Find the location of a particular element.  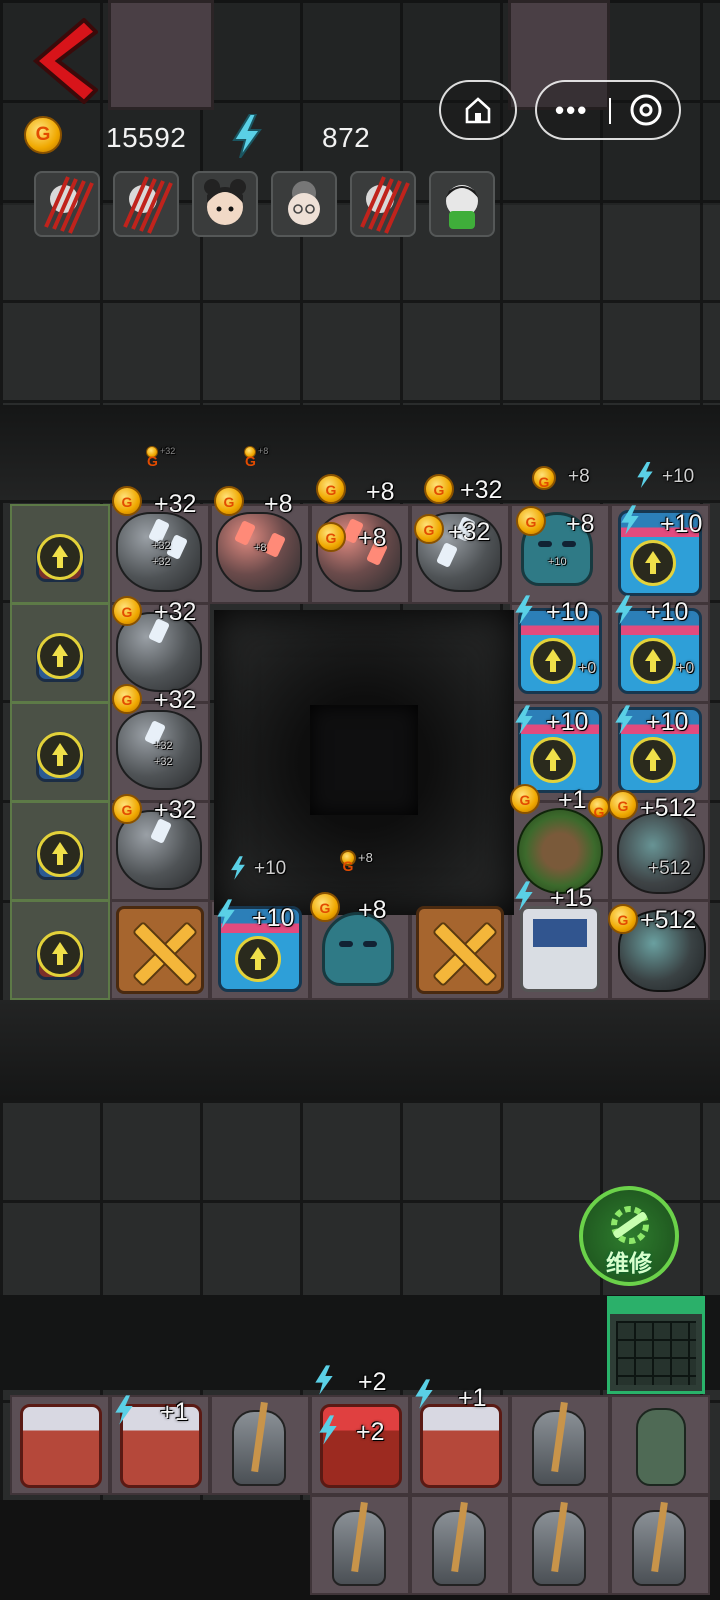

portrait-girl-buns is located at coordinates (225, 204).